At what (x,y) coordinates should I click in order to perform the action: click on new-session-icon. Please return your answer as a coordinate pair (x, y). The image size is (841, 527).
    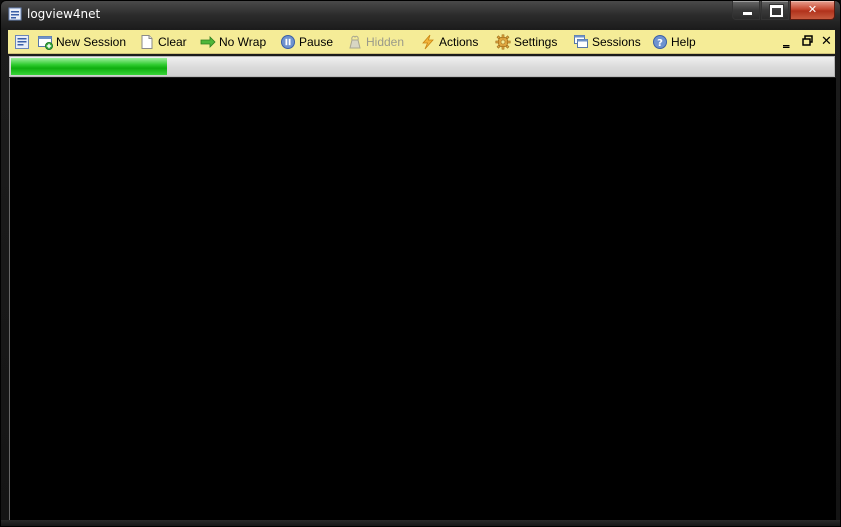
    Looking at the image, I should click on (45, 42).